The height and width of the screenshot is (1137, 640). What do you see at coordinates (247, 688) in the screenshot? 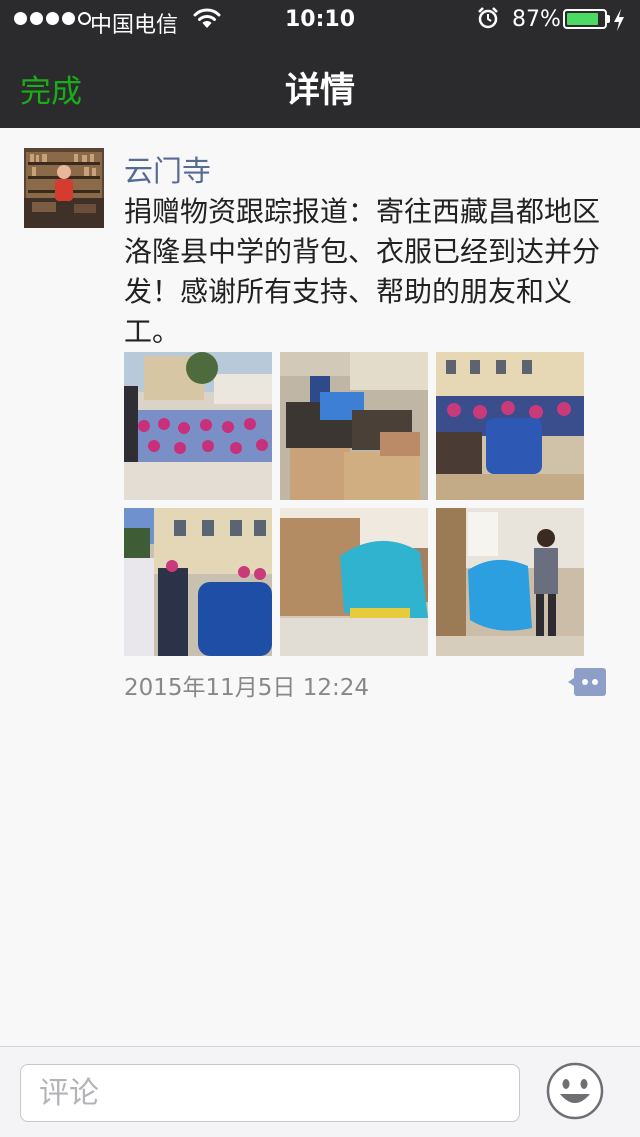
I see `post-timestamp: 2015年11月5日 12:24` at bounding box center [247, 688].